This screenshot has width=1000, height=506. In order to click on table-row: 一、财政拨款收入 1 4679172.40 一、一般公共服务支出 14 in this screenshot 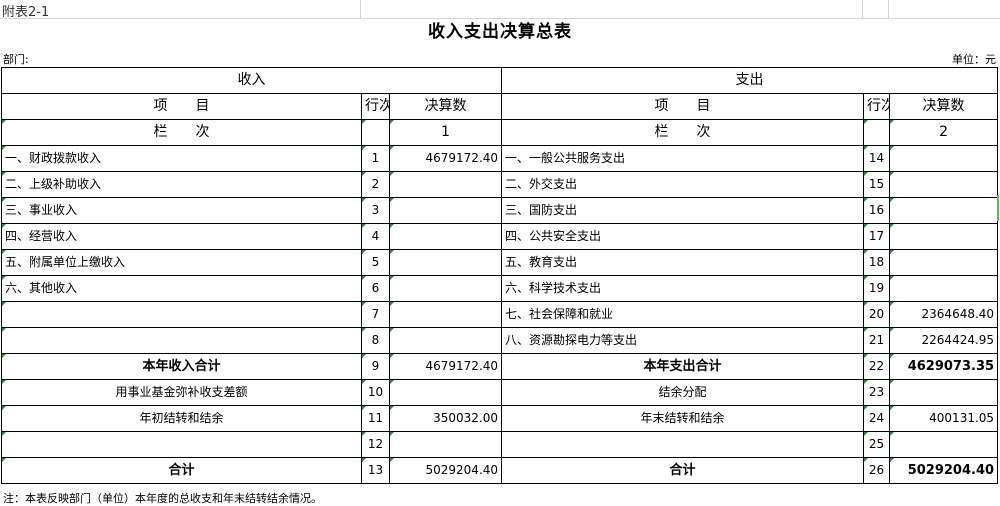, I will do `click(500, 158)`.